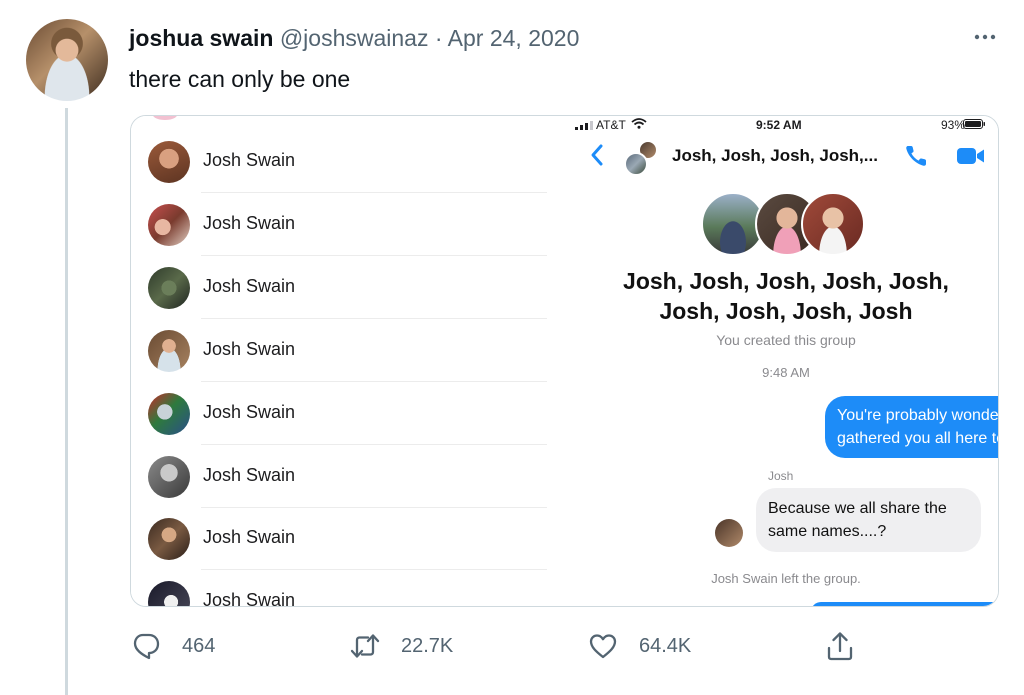 The image size is (1024, 695). What do you see at coordinates (611, 125) in the screenshot?
I see `carrier-label: AT&T` at bounding box center [611, 125].